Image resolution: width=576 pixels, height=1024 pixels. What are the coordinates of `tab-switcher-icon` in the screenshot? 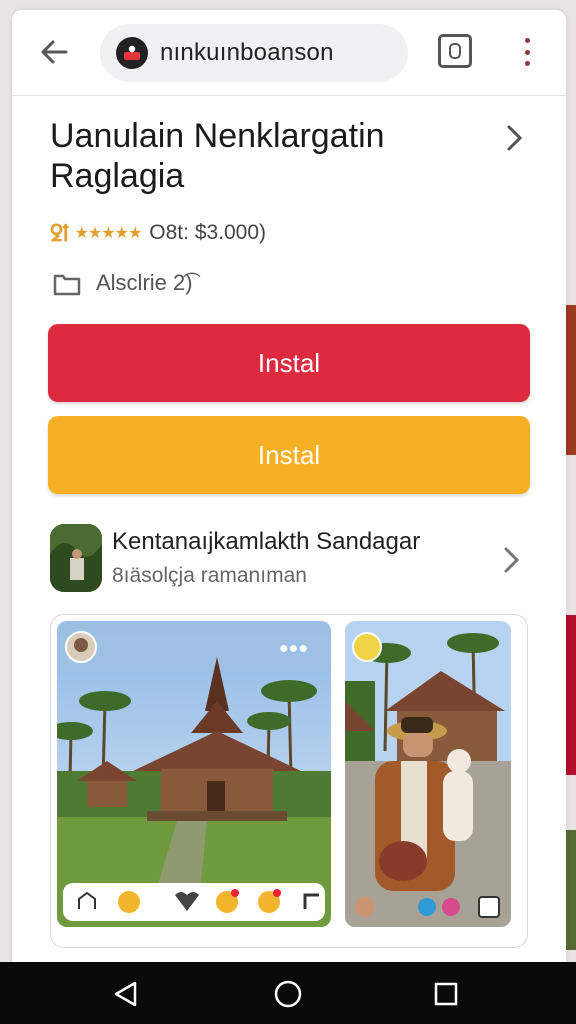 It's located at (455, 51).